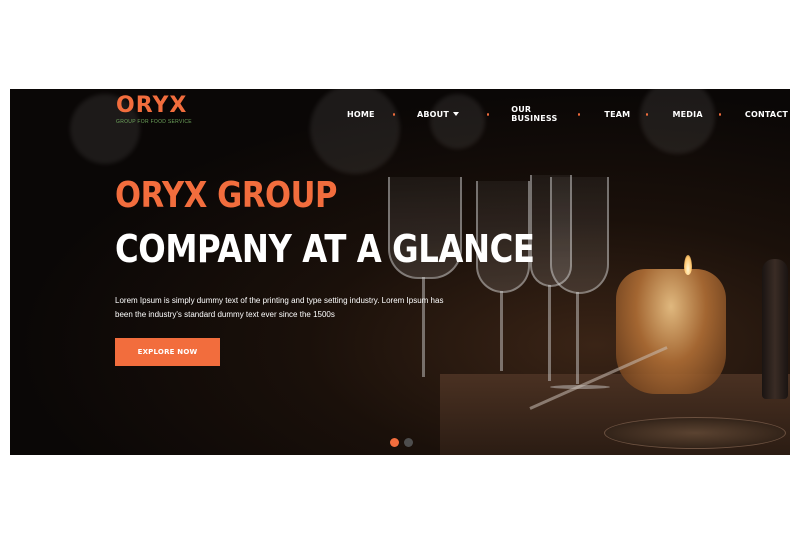 The height and width of the screenshot is (545, 800). I want to click on slider-pagination, so click(401, 442).